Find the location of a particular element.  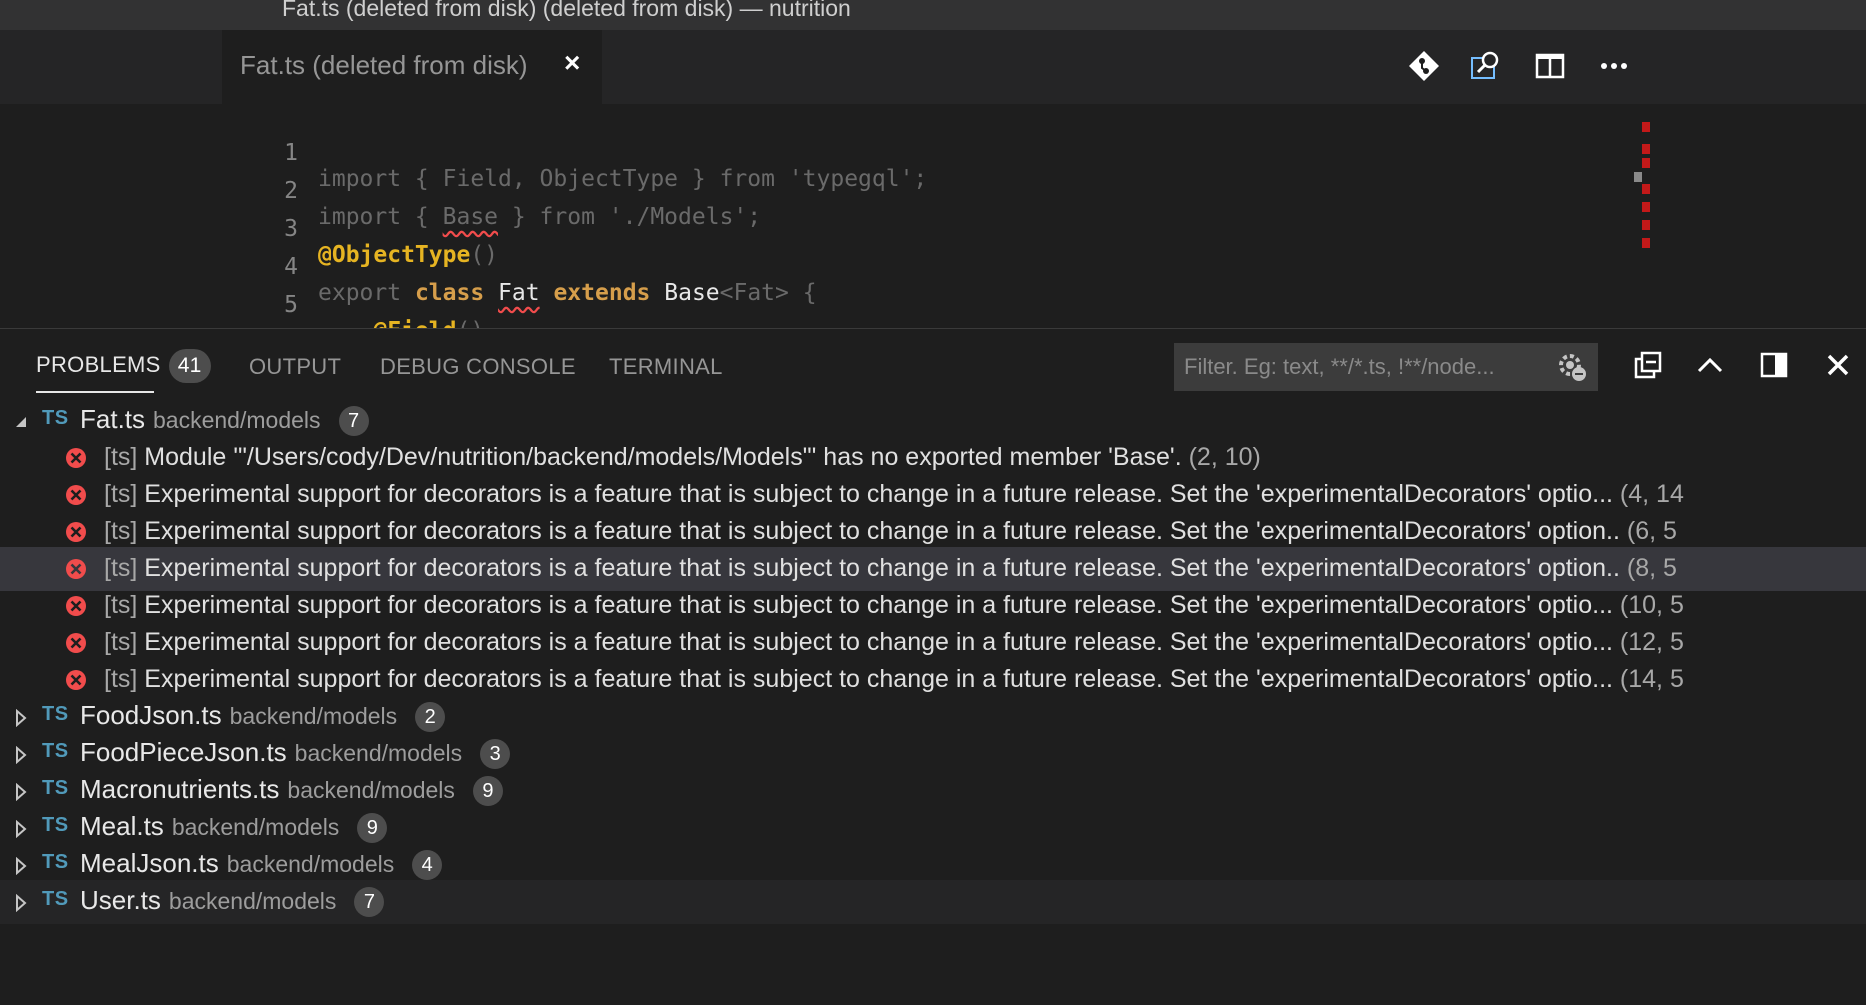

problem-location: (6, 5 is located at coordinates (1651, 531).